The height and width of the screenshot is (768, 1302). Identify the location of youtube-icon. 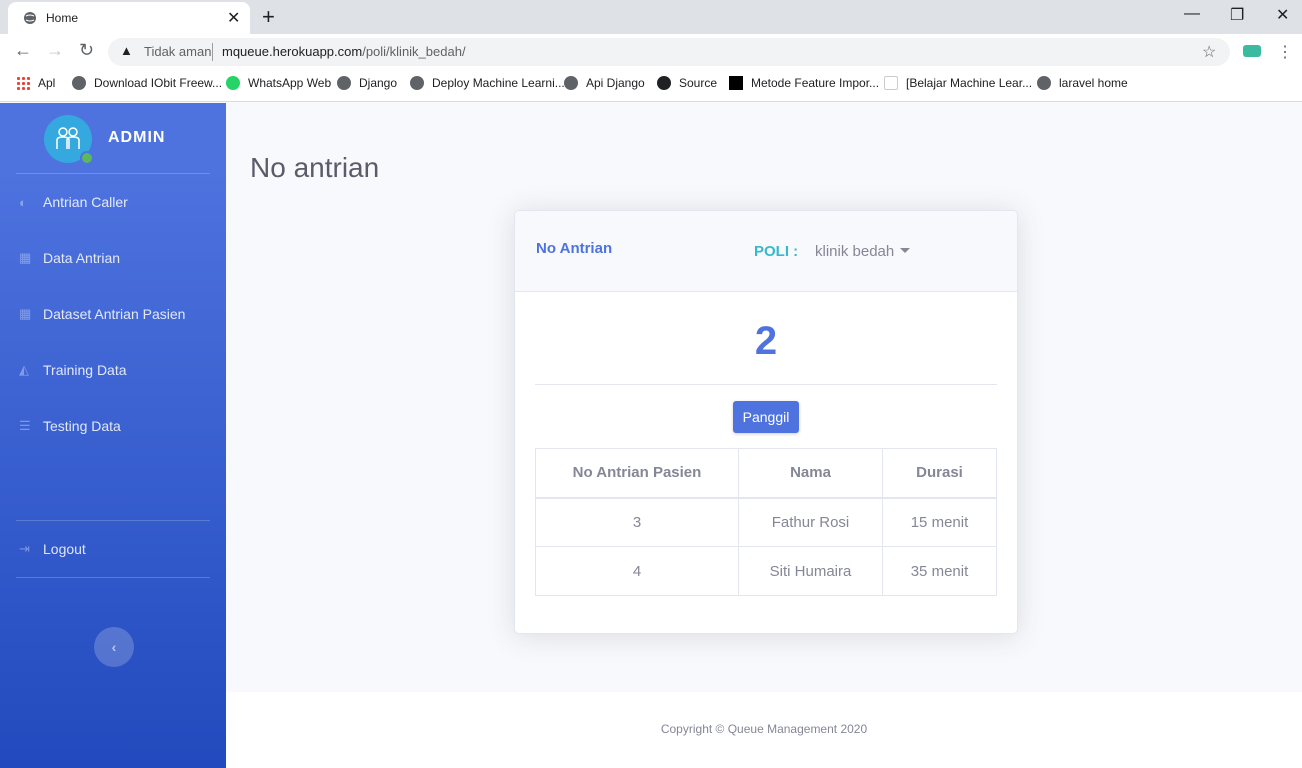
(891, 83).